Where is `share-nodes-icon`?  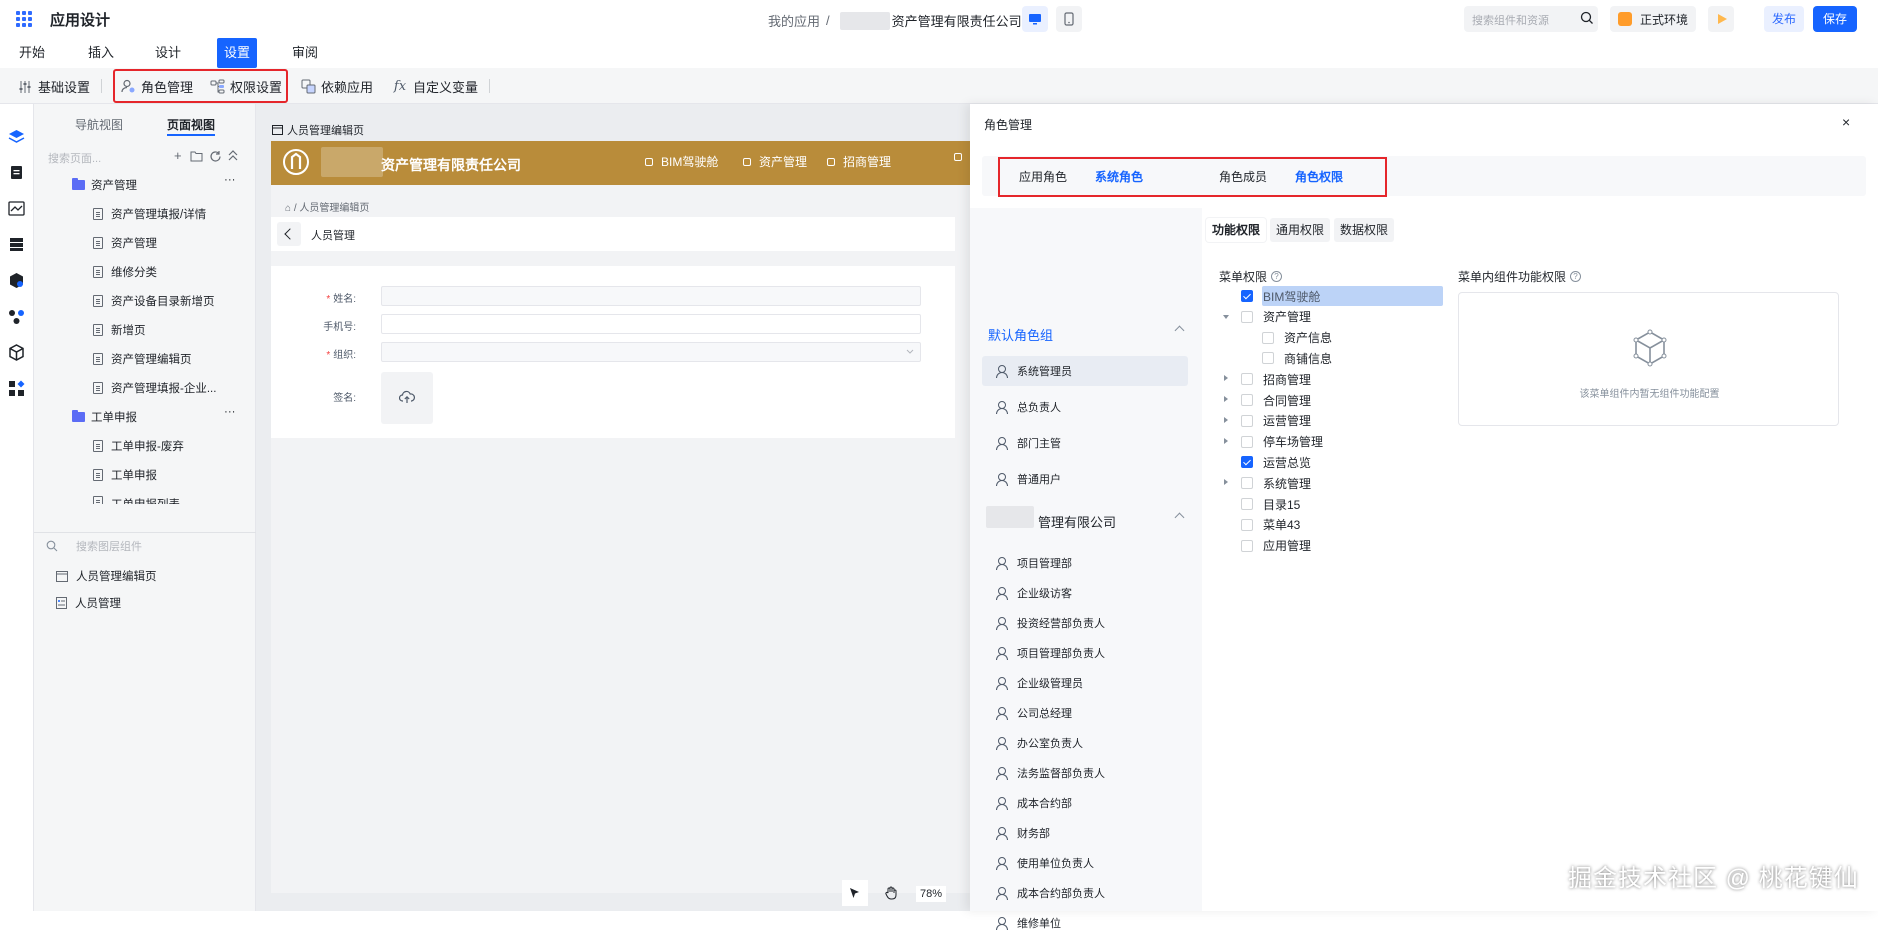
share-nodes-icon is located at coordinates (16, 316).